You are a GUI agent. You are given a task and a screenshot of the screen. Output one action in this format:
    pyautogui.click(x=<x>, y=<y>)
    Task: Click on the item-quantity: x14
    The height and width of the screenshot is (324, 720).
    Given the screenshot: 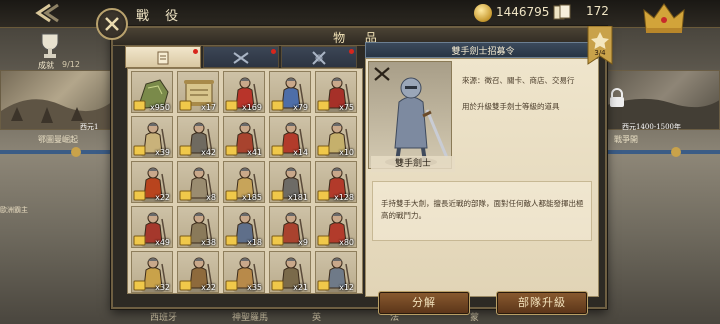 What is the action you would take?
    pyautogui.click(x=300, y=152)
    